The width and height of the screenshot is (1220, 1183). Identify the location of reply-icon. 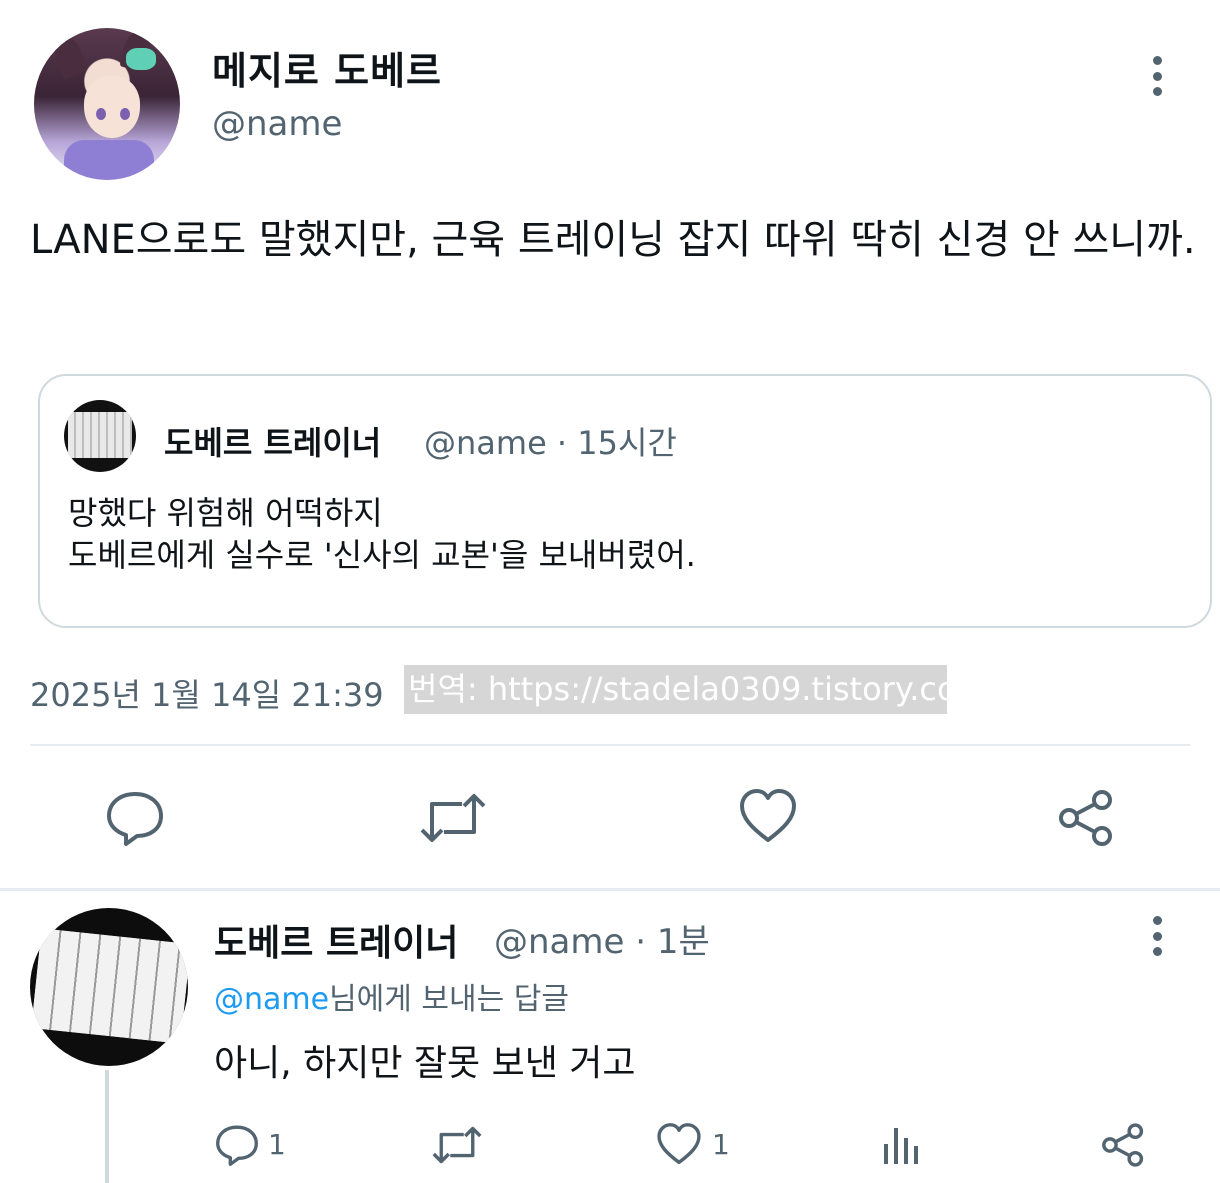
(135, 818).